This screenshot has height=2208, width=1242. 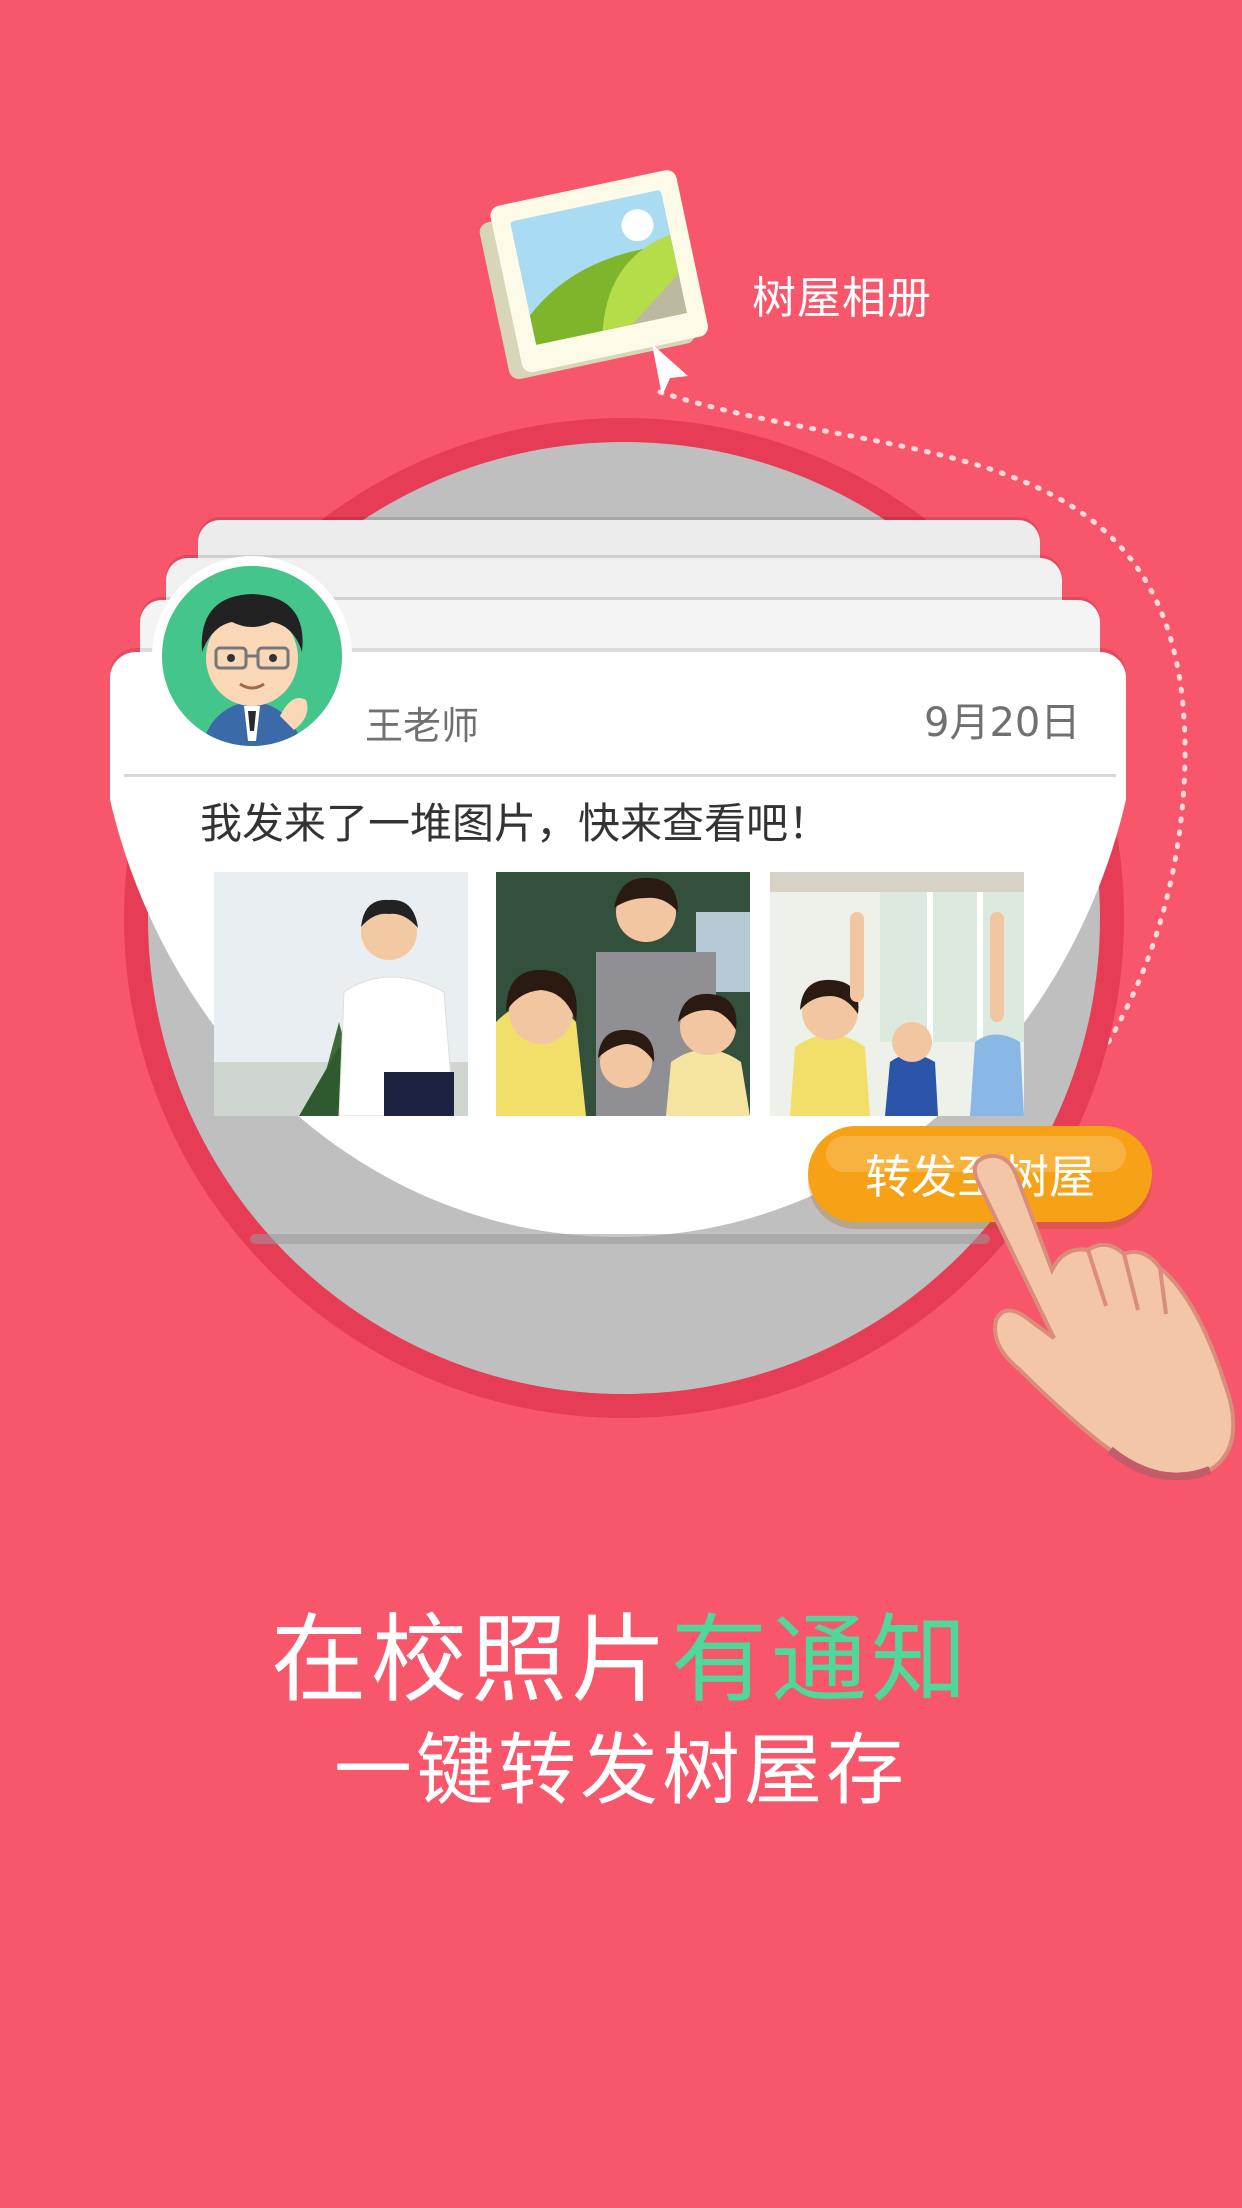 I want to click on avatar, so click(x=252, y=656).